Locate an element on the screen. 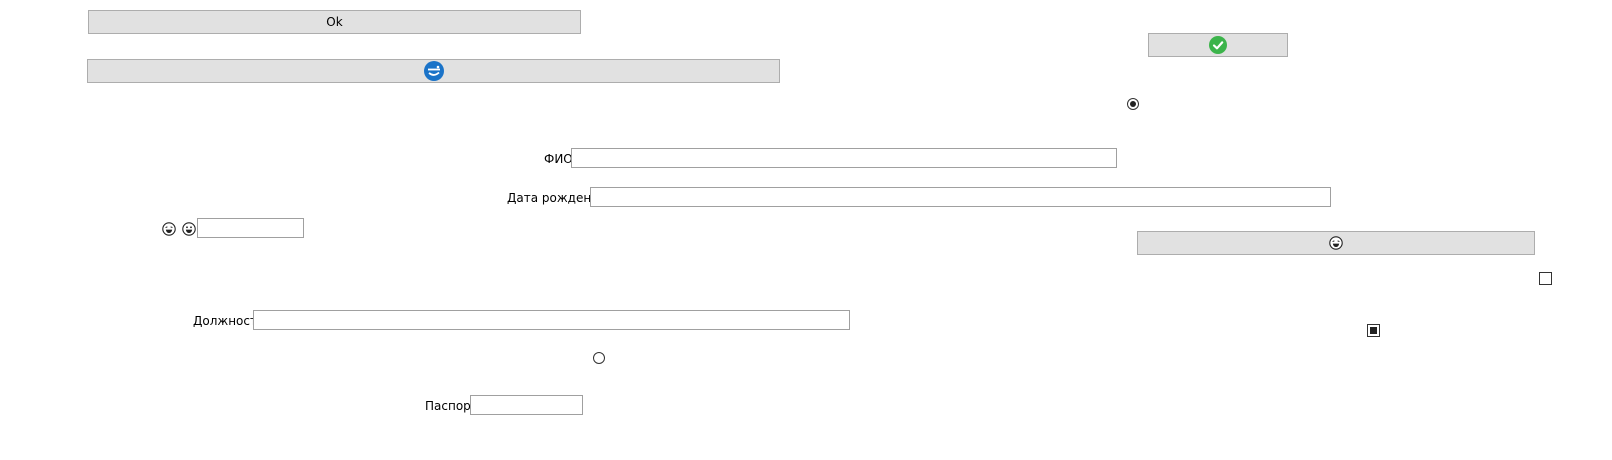 Image resolution: width=1612 pixels, height=460 pixels. emoji-face-icon is located at coordinates (1336, 243).